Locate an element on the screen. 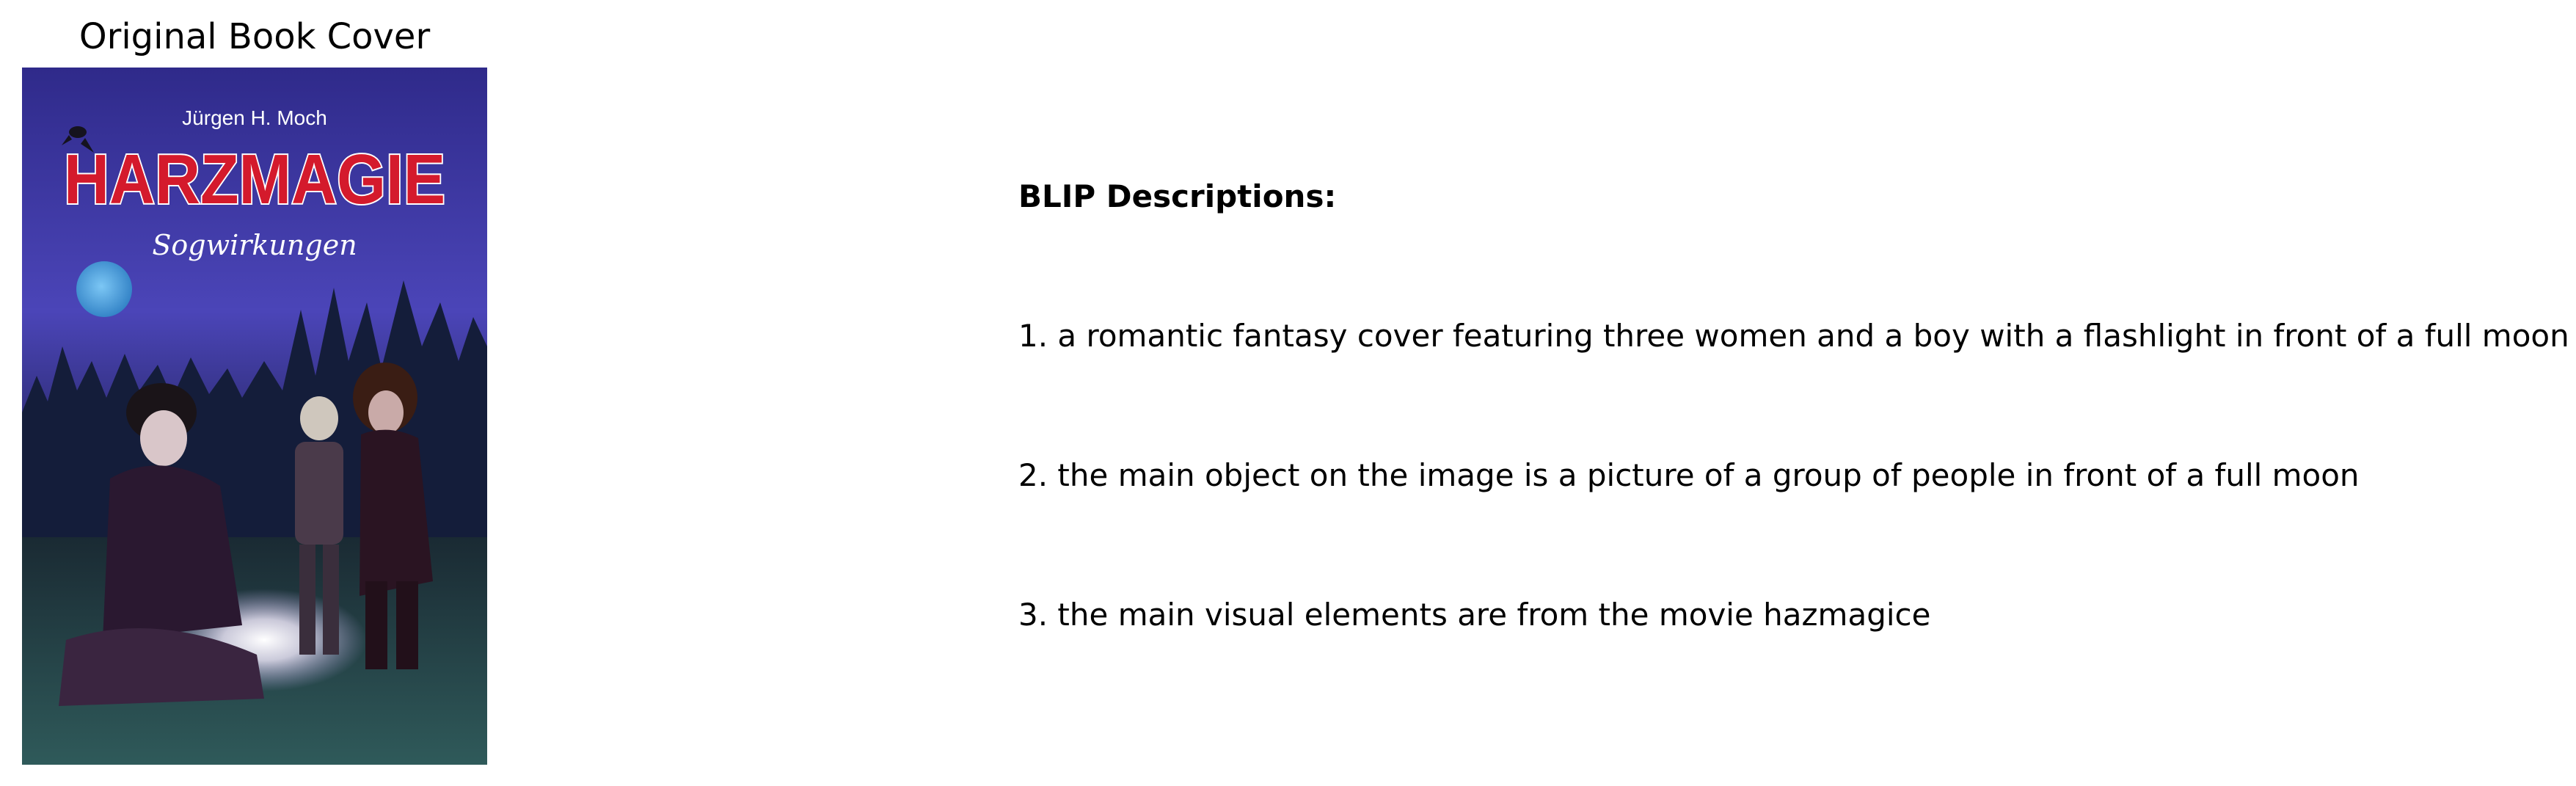 This screenshot has height=786, width=2576. full-moon is located at coordinates (104, 289).